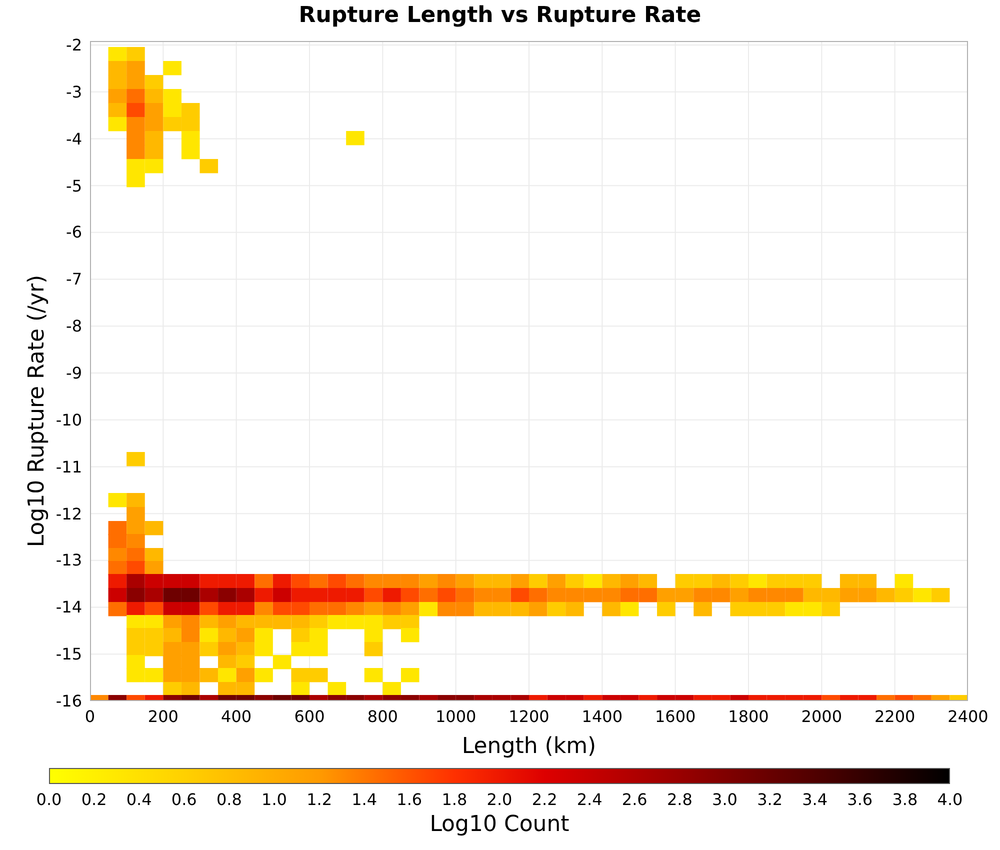  What do you see at coordinates (365, 799) in the screenshot?
I see `color-scale-tick-label: 1.4` at bounding box center [365, 799].